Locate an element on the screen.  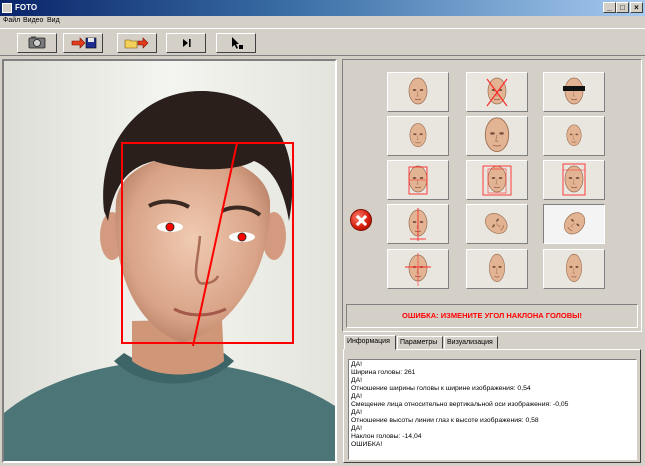
log-line: ОШИБКА! is located at coordinates (367, 444).